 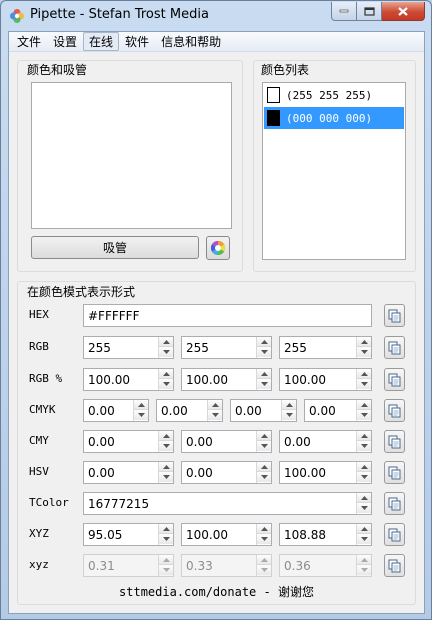 I want to click on xyz-z-spinner, so click(x=363, y=534).